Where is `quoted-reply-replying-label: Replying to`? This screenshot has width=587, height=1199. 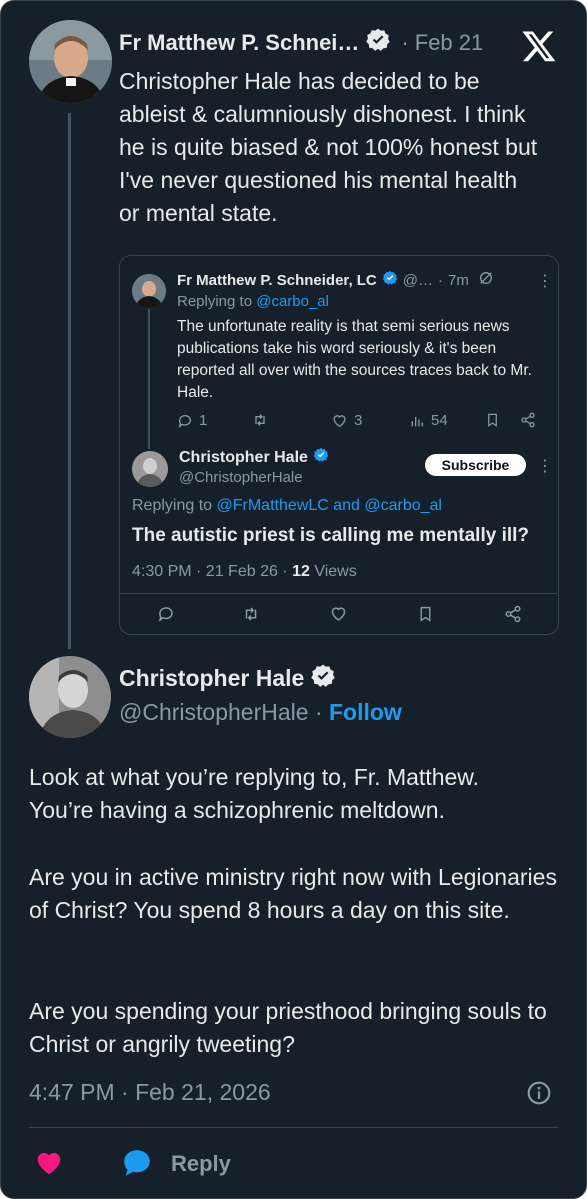
quoted-reply-replying-label: Replying to is located at coordinates (172, 505).